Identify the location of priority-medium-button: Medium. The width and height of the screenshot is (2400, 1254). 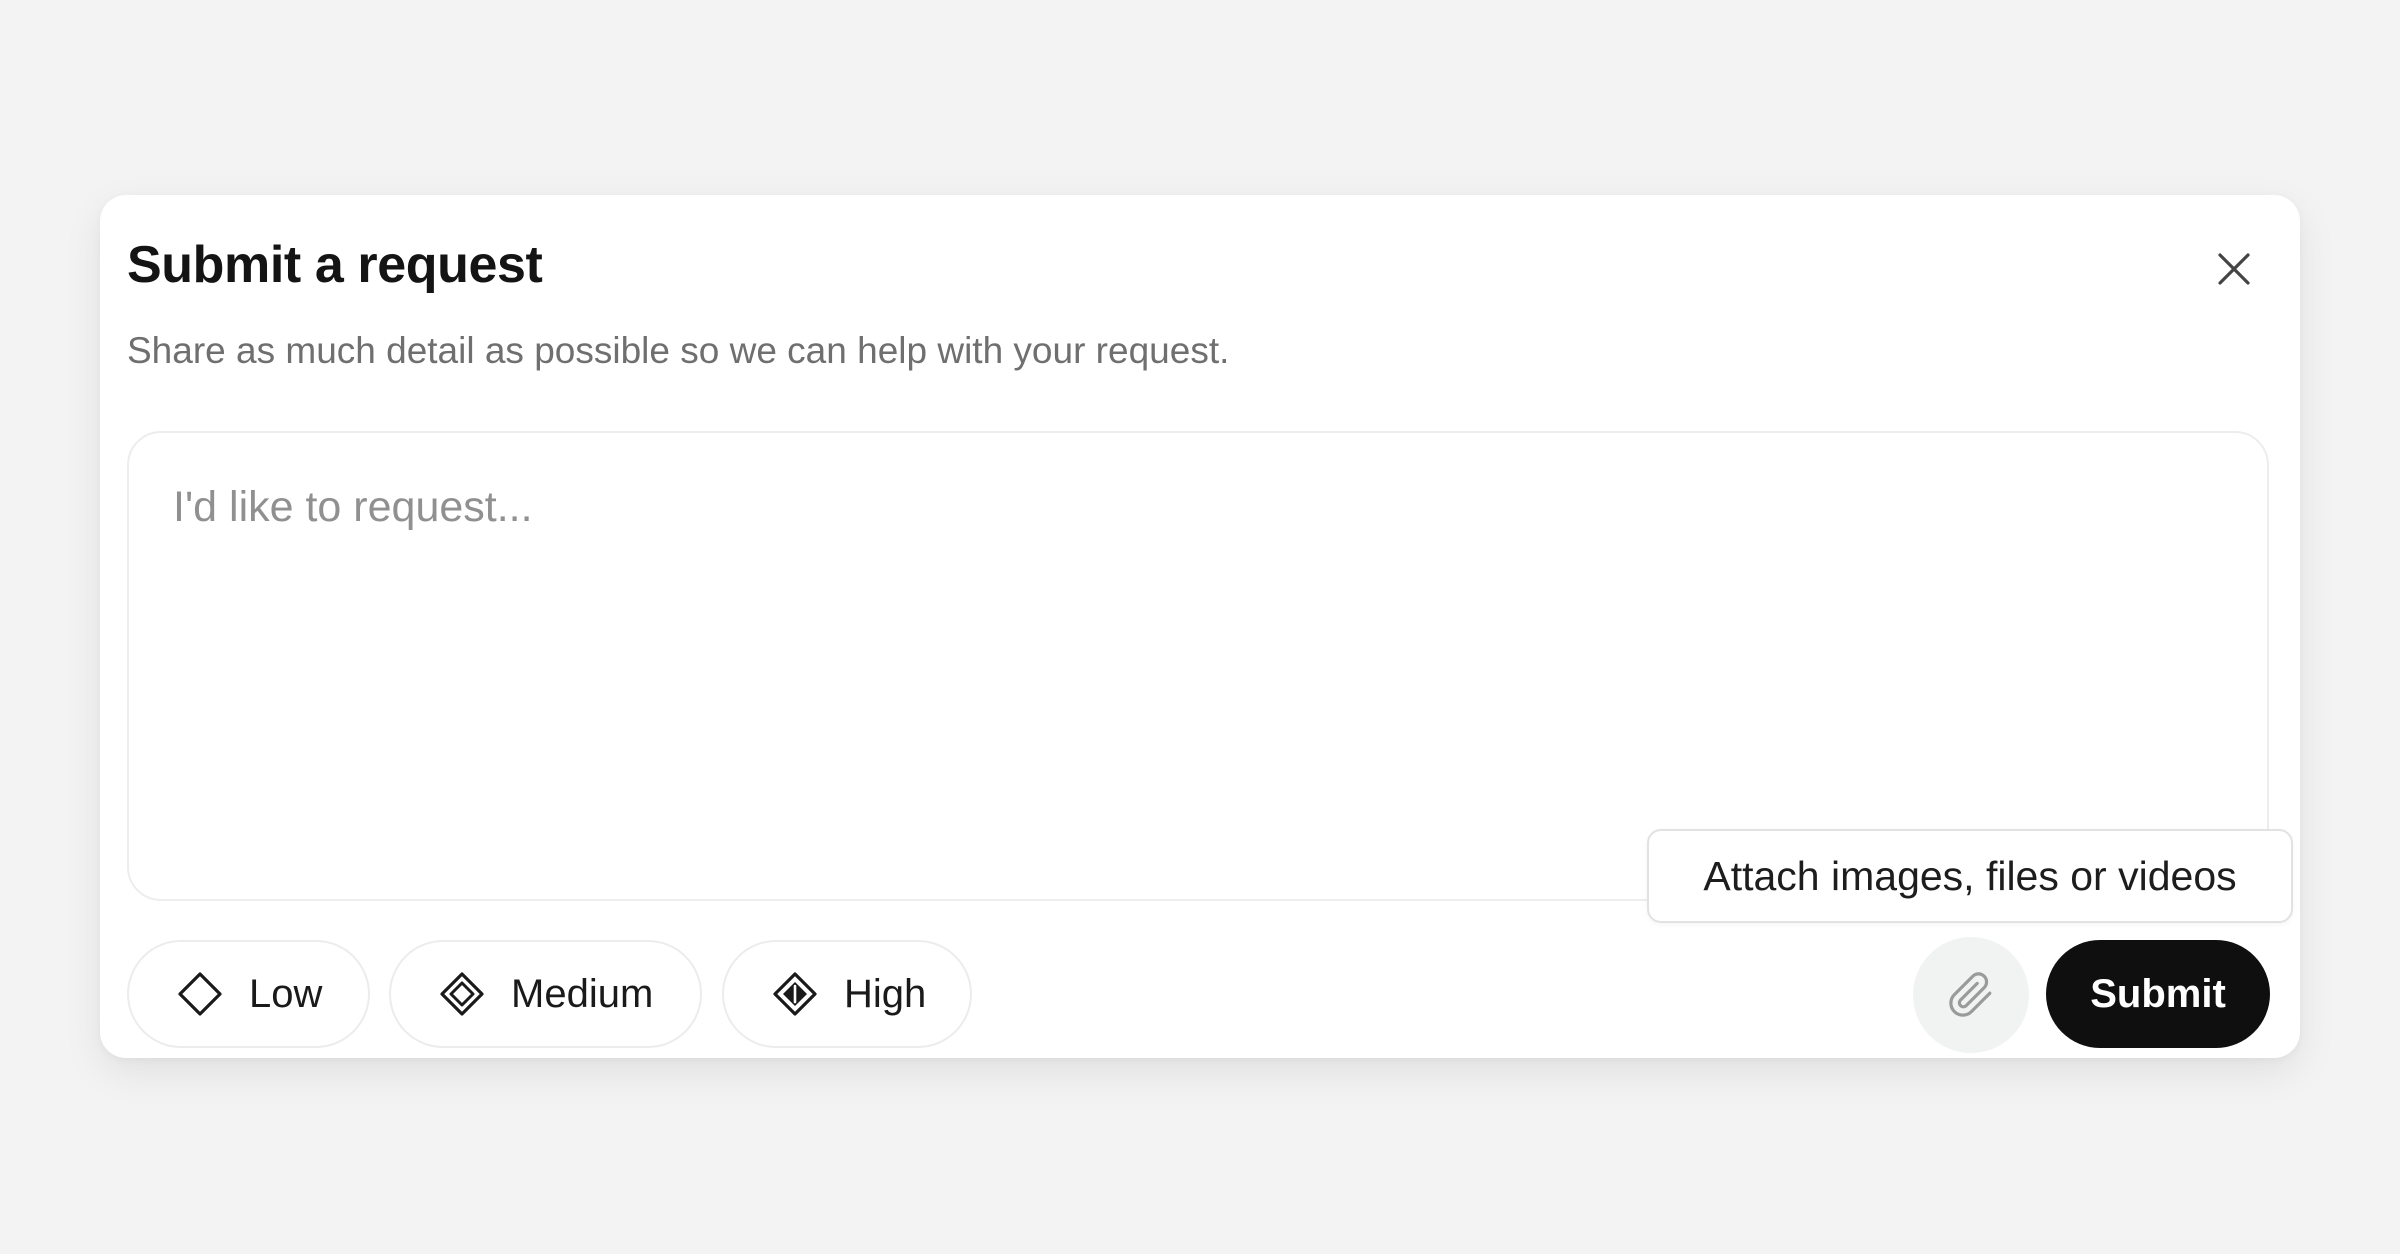
(545, 994).